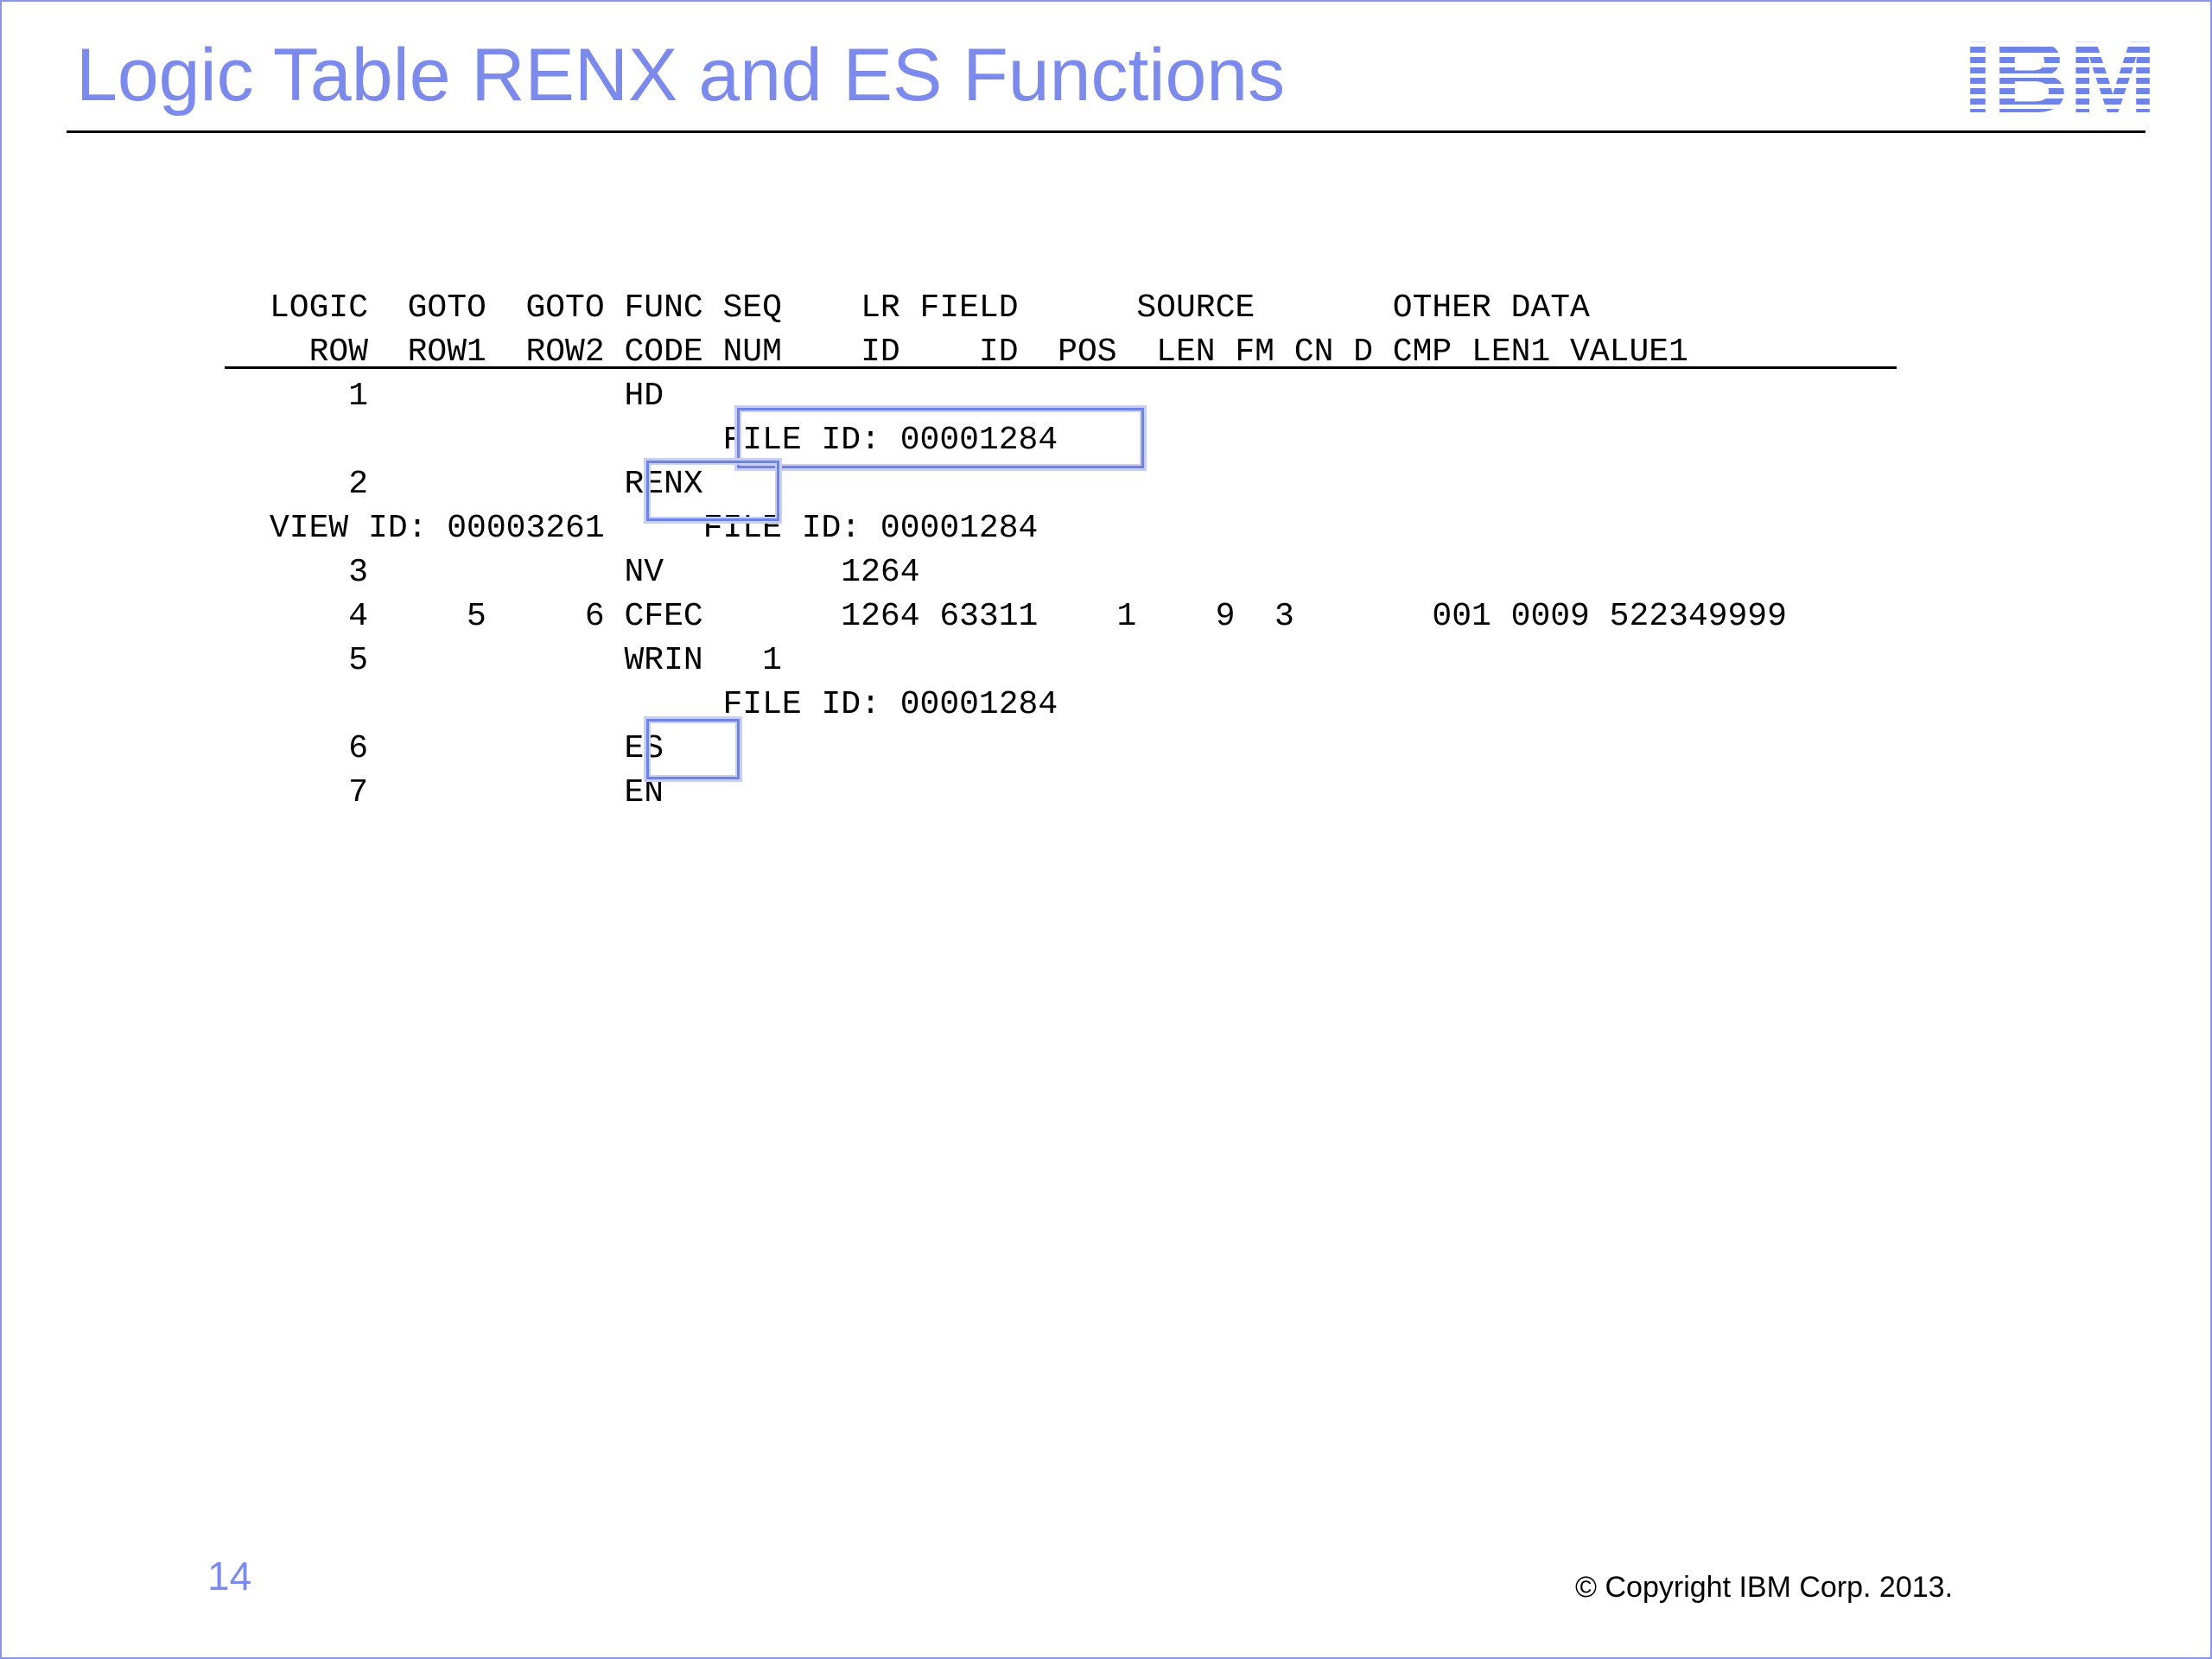 Image resolution: width=2212 pixels, height=1659 pixels. Describe the element at coordinates (526, 660) in the screenshot. I see `table-row-5: 5 WRIN 1` at that location.